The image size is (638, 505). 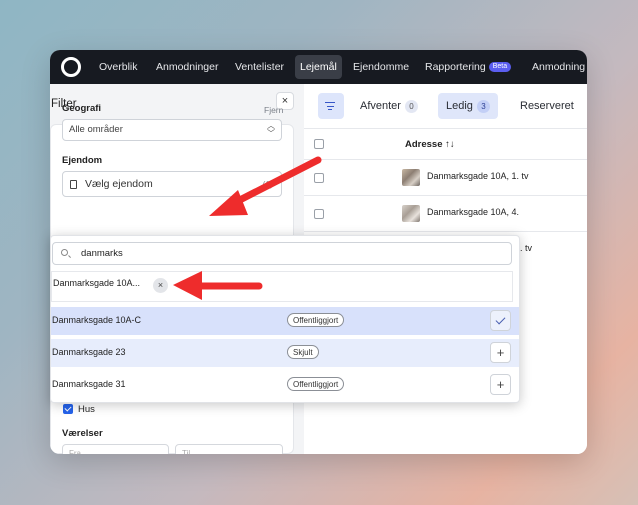 I want to click on option-danmarksgade-23: Danmarksgade 23 Skjult +, so click(x=285, y=353).